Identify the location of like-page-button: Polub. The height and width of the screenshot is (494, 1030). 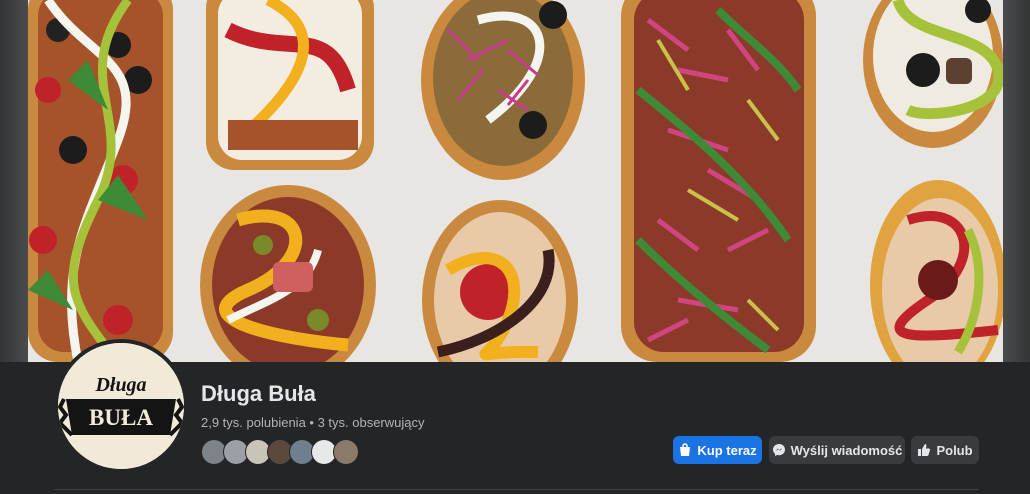
(945, 450).